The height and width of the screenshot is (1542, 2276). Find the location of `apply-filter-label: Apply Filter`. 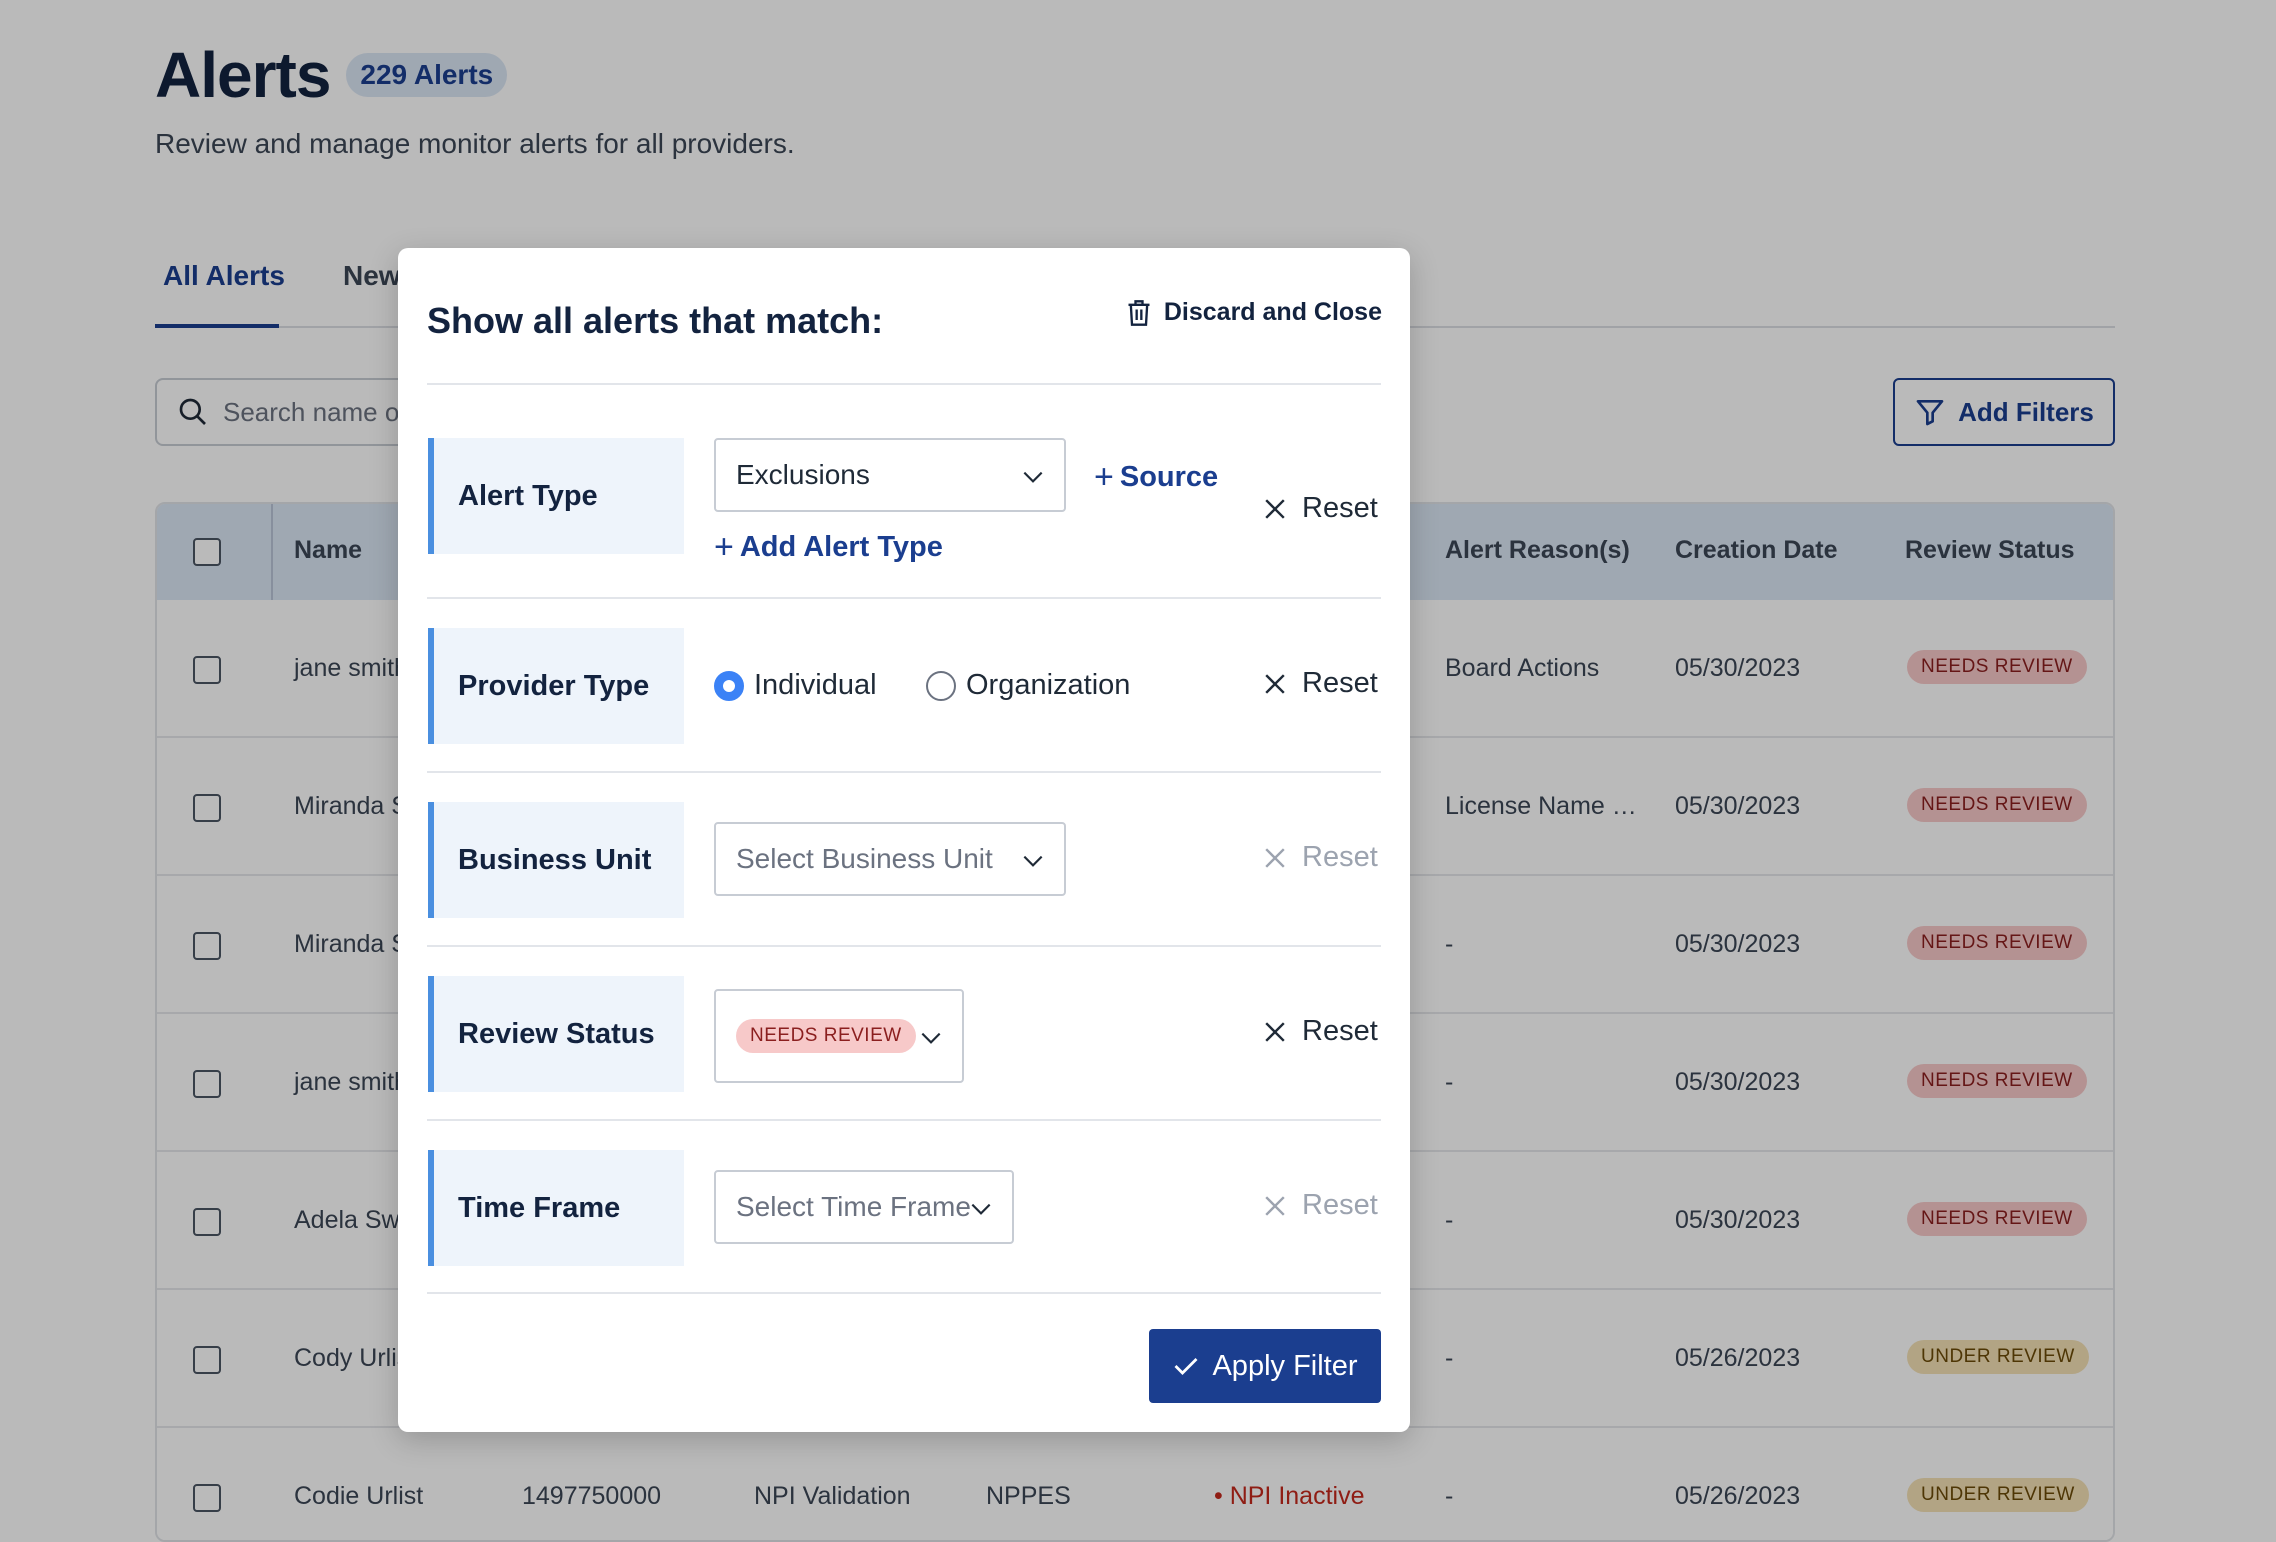

apply-filter-label: Apply Filter is located at coordinates (1285, 1365).